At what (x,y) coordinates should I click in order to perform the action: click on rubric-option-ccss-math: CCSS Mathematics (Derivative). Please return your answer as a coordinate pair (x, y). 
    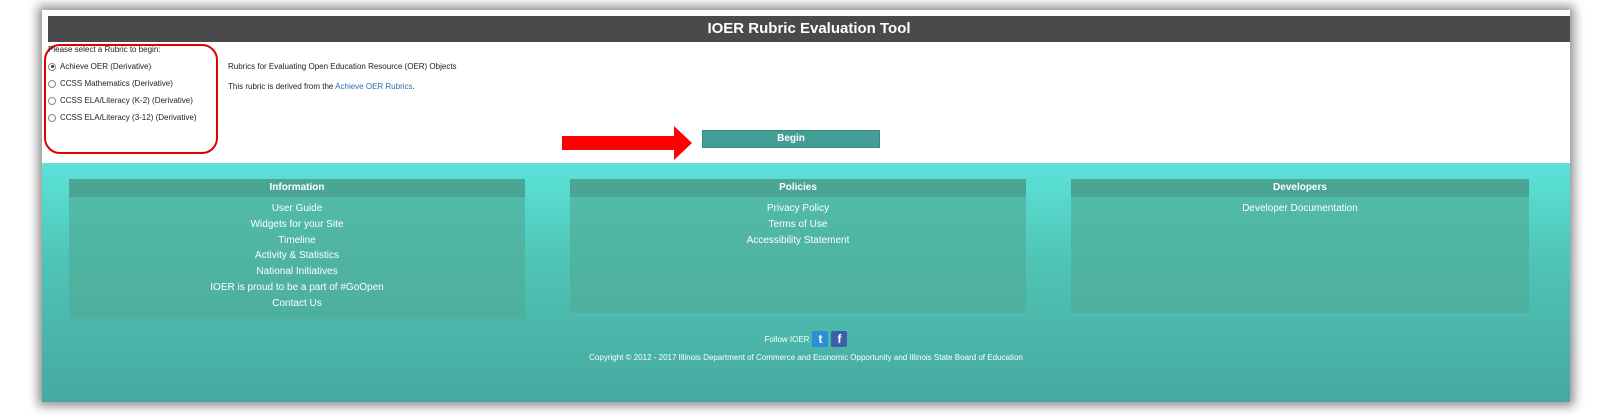
    Looking at the image, I should click on (110, 83).